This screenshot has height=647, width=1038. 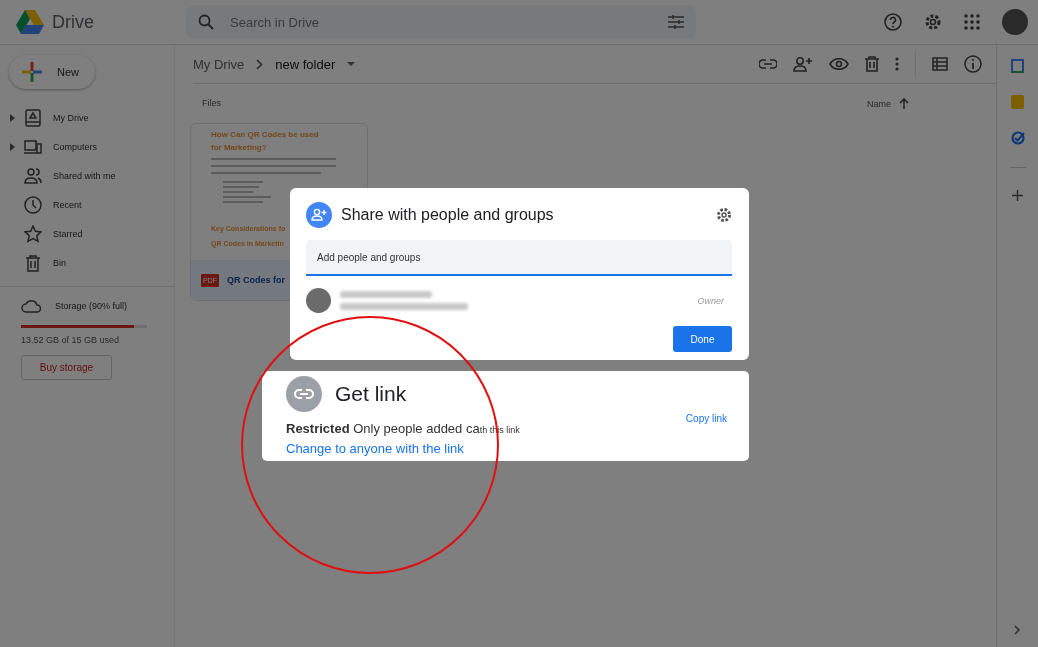 I want to click on starred-icon, so click(x=33, y=233).